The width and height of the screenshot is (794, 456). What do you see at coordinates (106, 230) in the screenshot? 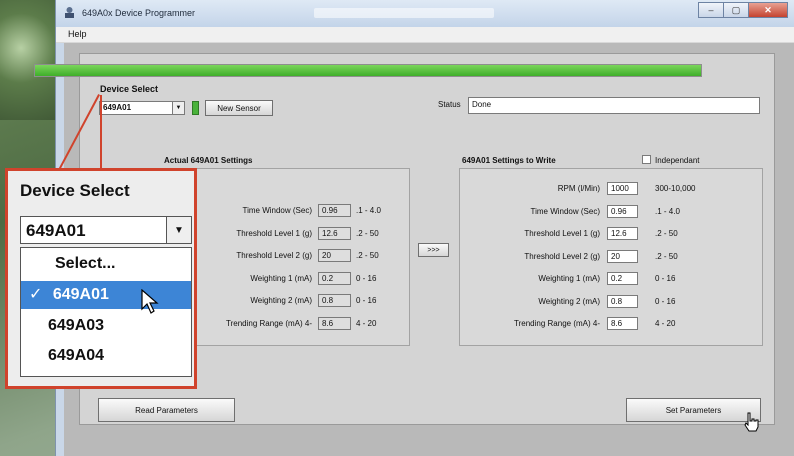
I see `callout-device-select: 649A01 ▼` at bounding box center [106, 230].